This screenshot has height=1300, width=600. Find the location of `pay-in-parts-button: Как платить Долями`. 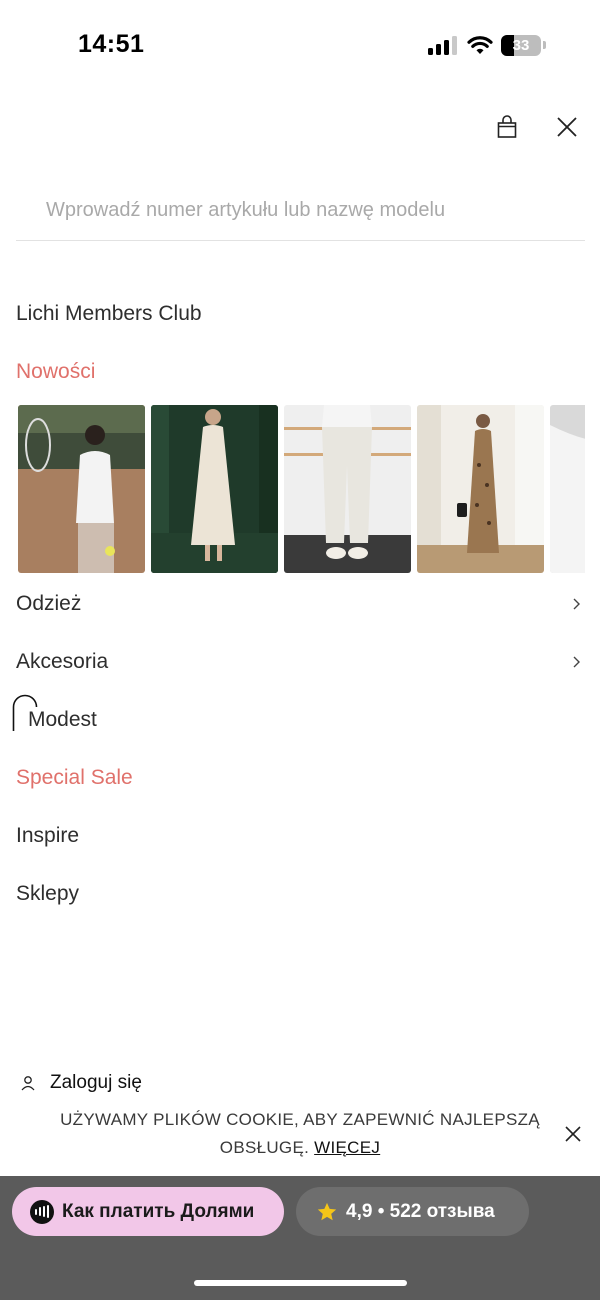

pay-in-parts-button: Как платить Долями is located at coordinates (148, 1211).